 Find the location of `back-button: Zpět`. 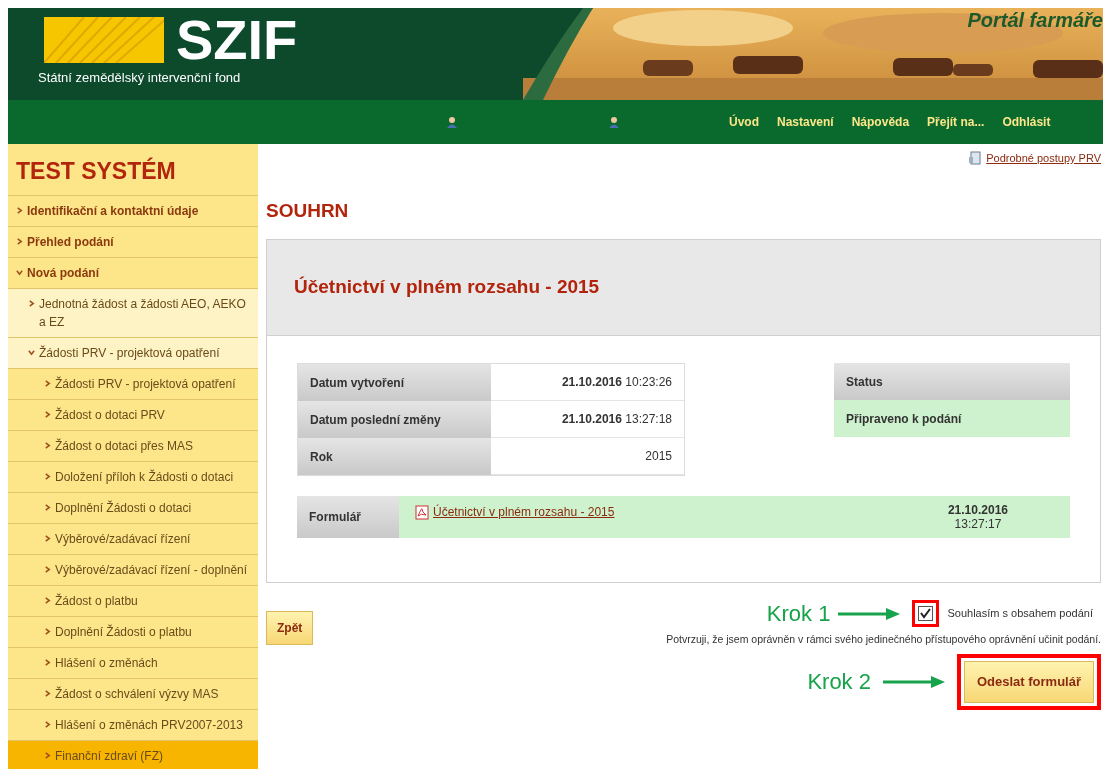

back-button: Zpět is located at coordinates (290, 628).